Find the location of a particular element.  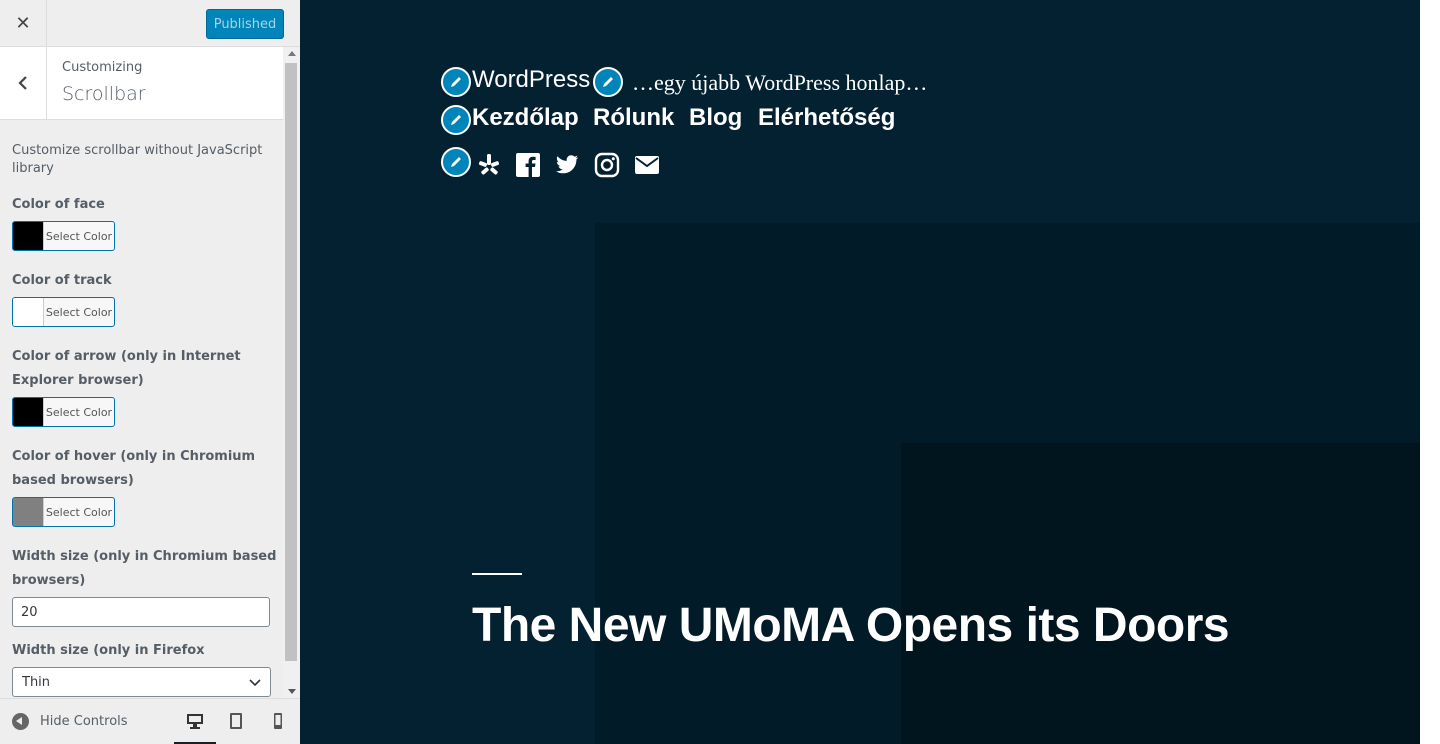

desktop-icon is located at coordinates (195, 721).